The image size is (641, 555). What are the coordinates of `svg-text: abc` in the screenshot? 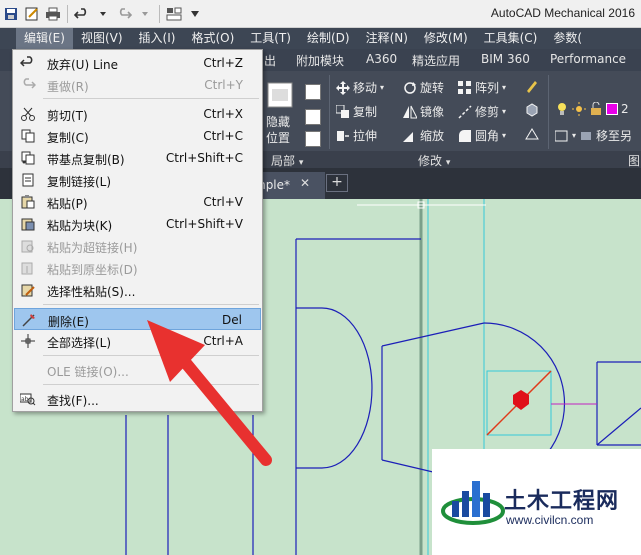 It's located at (26, 399).